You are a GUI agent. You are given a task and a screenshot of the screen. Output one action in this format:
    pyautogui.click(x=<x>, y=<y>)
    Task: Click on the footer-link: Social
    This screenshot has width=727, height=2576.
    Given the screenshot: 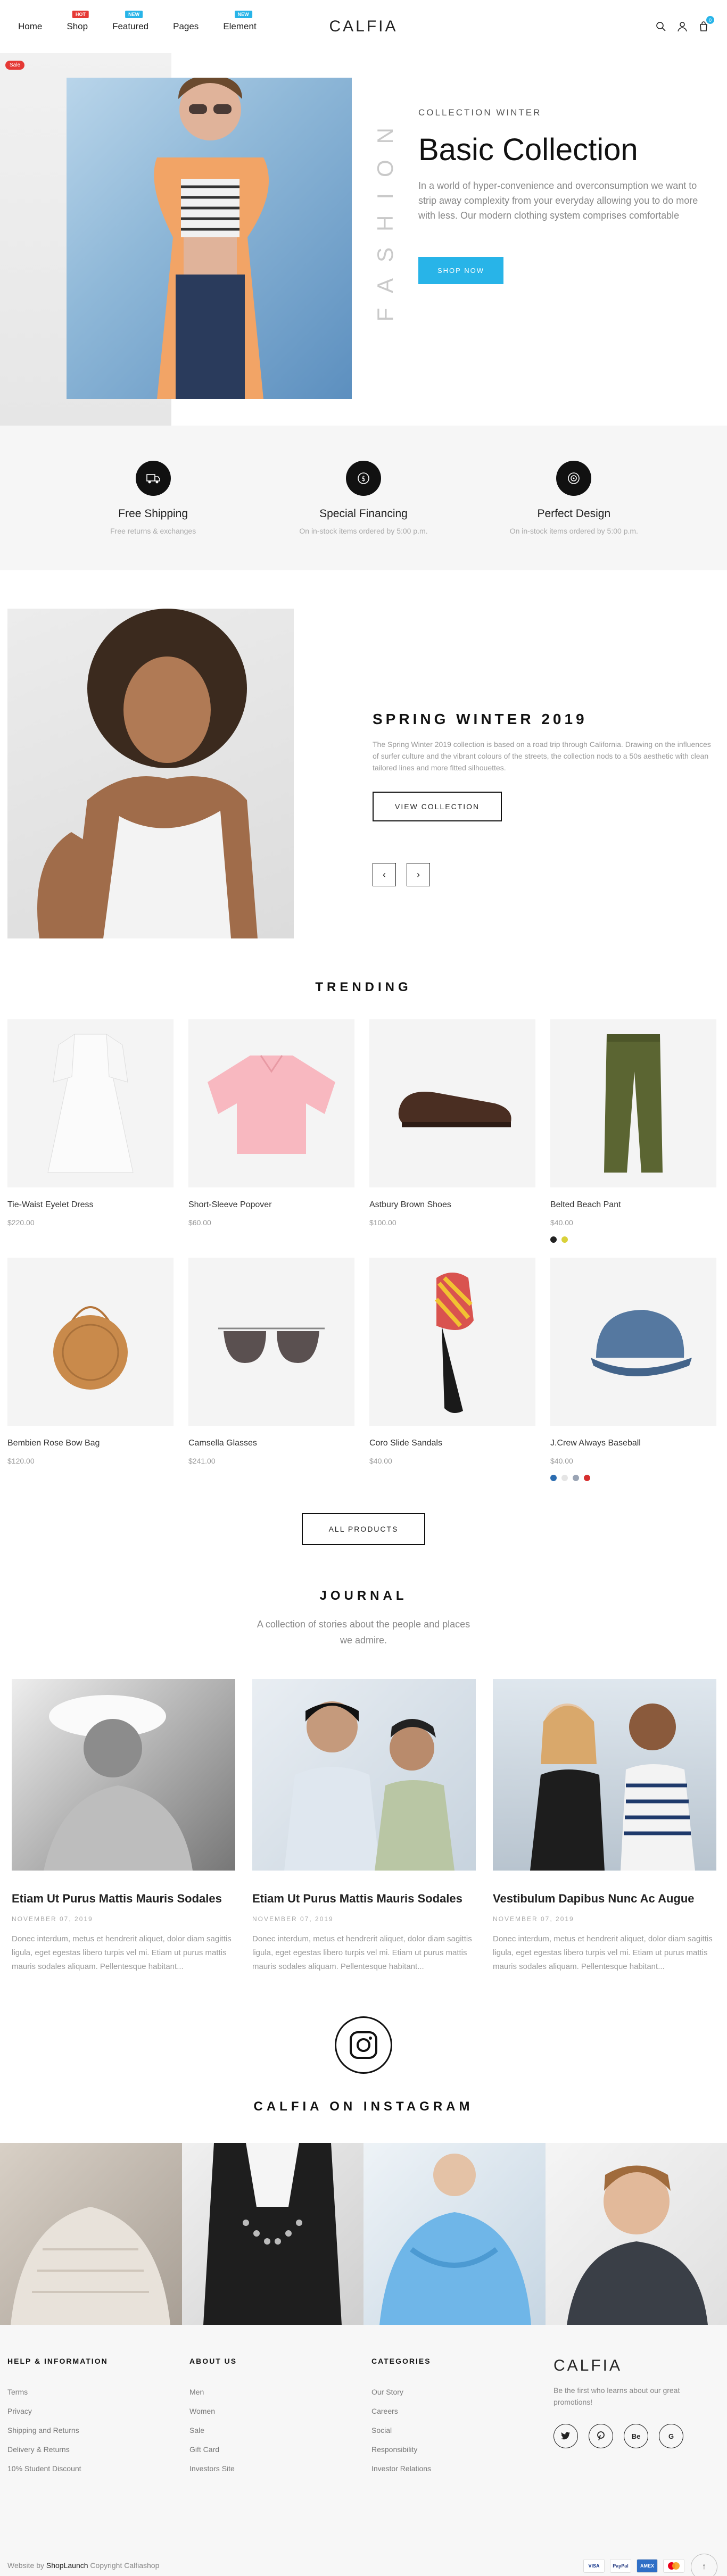 What is the action you would take?
    pyautogui.click(x=462, y=2430)
    